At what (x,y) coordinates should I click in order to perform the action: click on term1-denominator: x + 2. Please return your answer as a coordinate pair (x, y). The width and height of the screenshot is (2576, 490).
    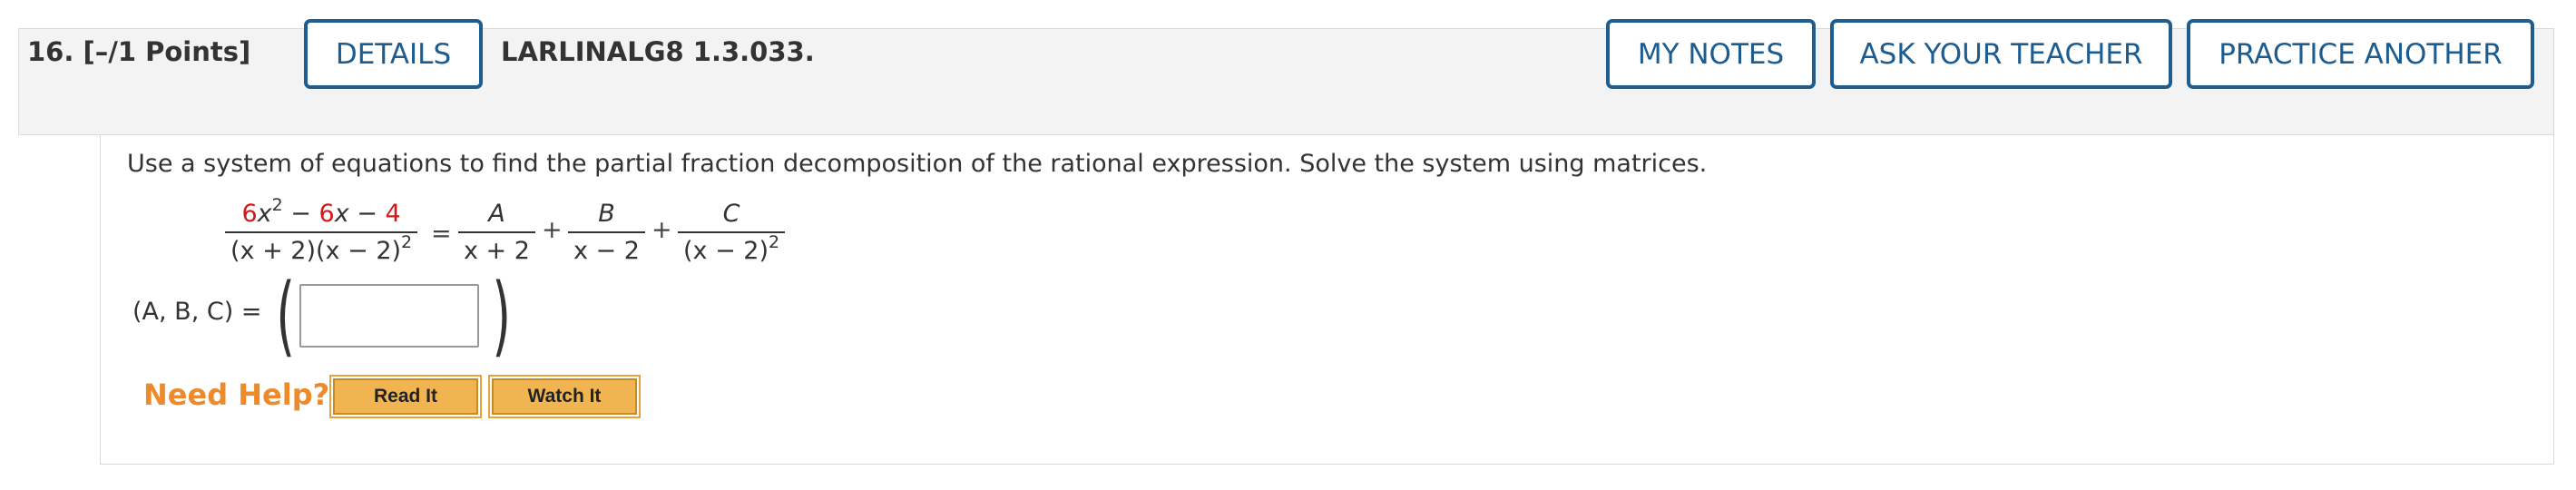
    Looking at the image, I should click on (497, 247).